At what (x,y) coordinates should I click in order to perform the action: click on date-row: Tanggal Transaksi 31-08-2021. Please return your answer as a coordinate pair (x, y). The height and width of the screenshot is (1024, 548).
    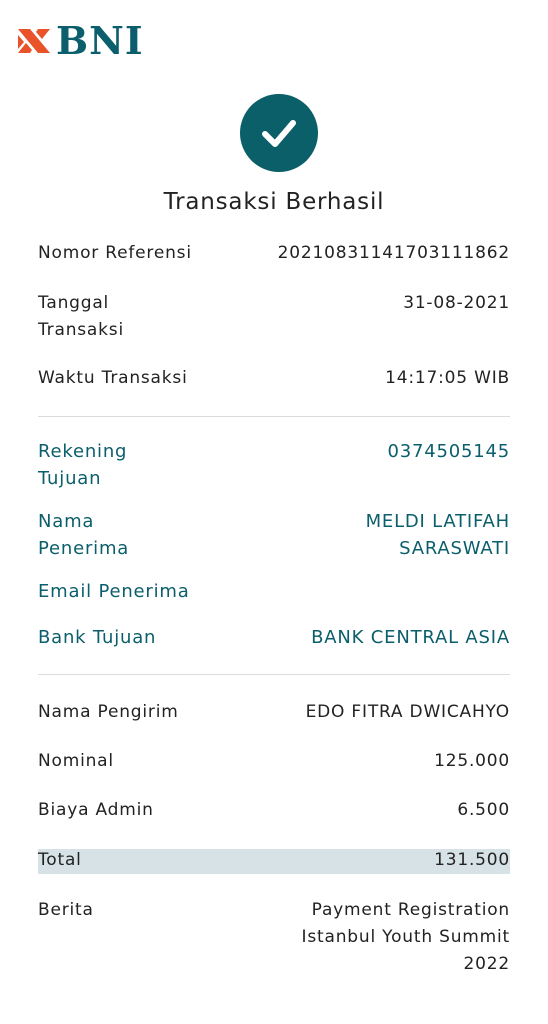
    Looking at the image, I should click on (274, 317).